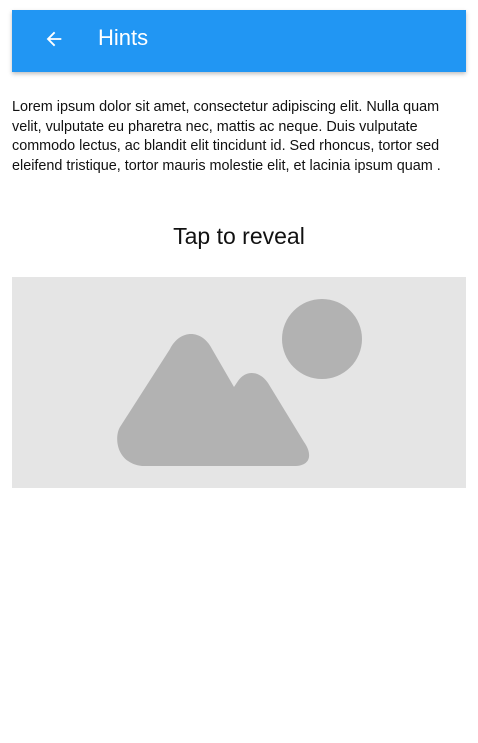 This screenshot has height=743, width=478. I want to click on back-button, so click(54, 41).